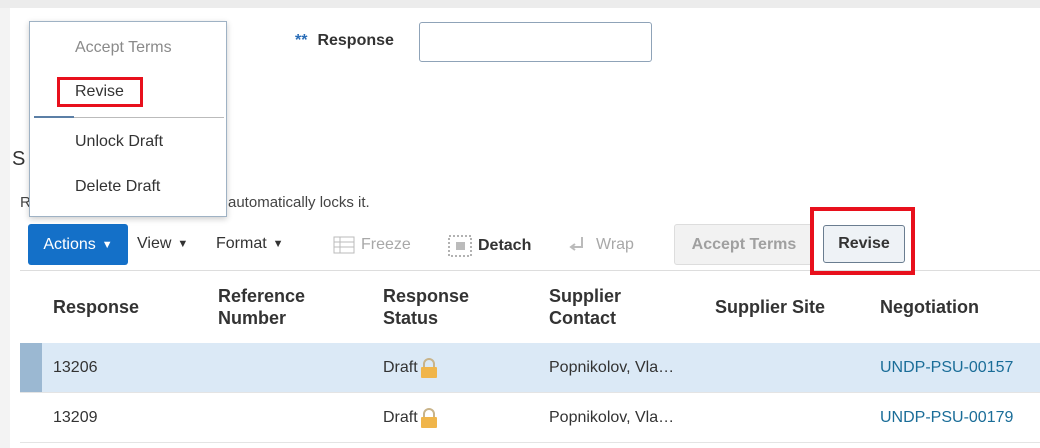  Describe the element at coordinates (460, 246) in the screenshot. I see `detach-icon` at that location.